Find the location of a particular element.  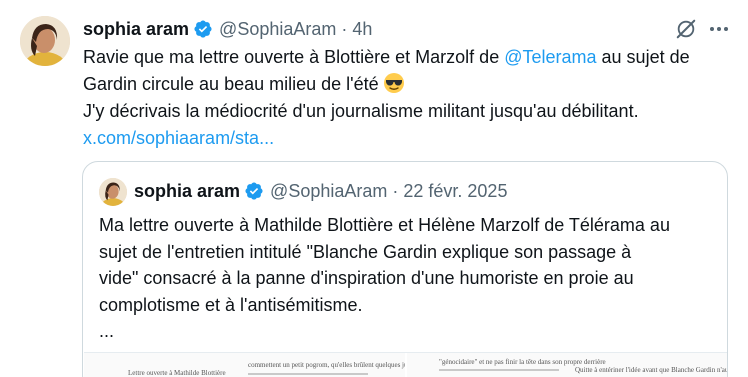

quoted-avatar is located at coordinates (113, 192).